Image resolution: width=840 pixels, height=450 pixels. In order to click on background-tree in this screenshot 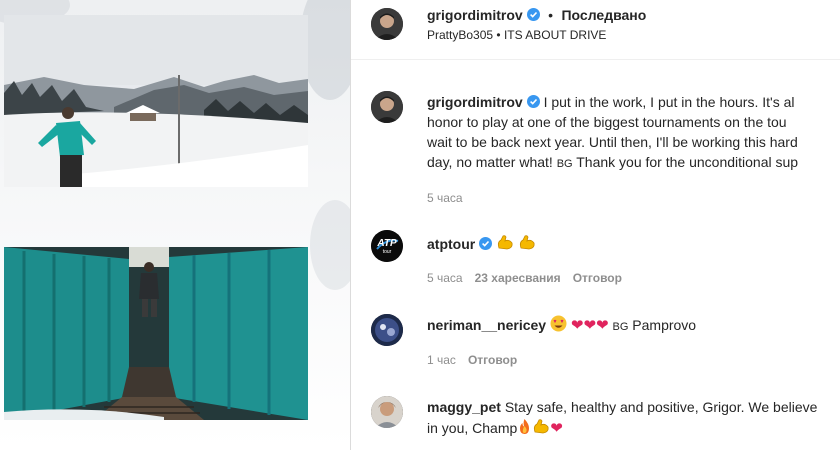, I will do `click(330, 245)`.